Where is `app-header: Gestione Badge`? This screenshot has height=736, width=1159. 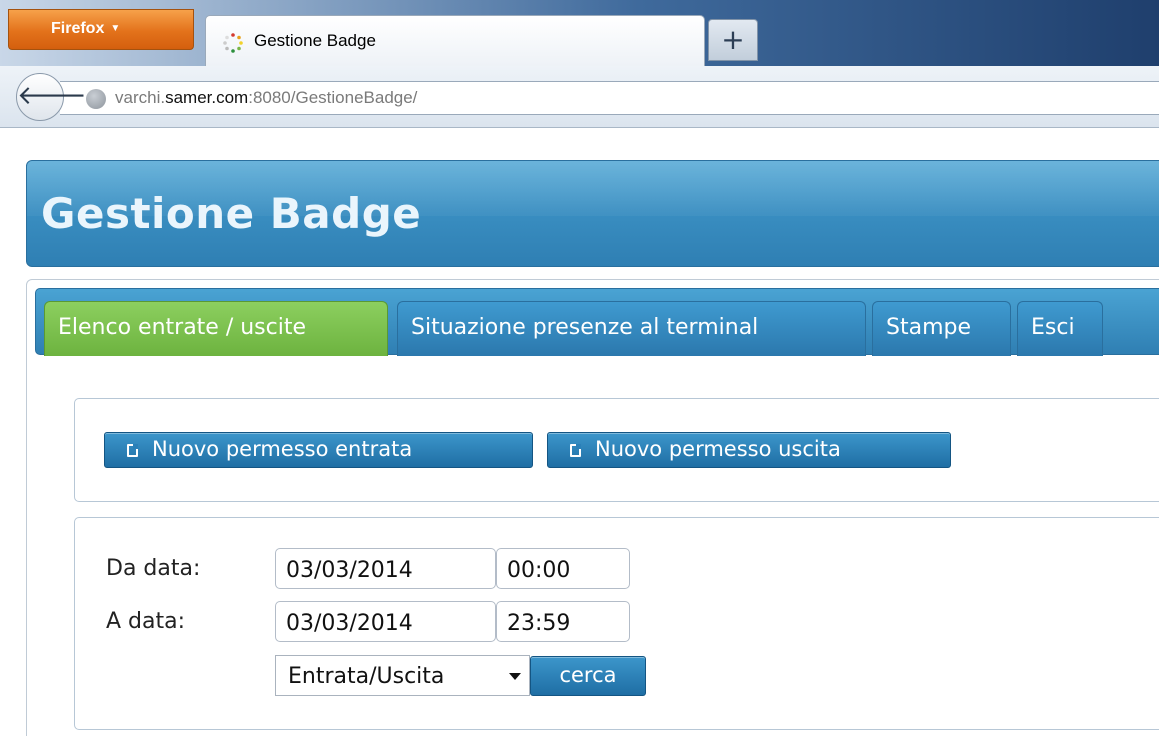
app-header: Gestione Badge is located at coordinates (592, 213).